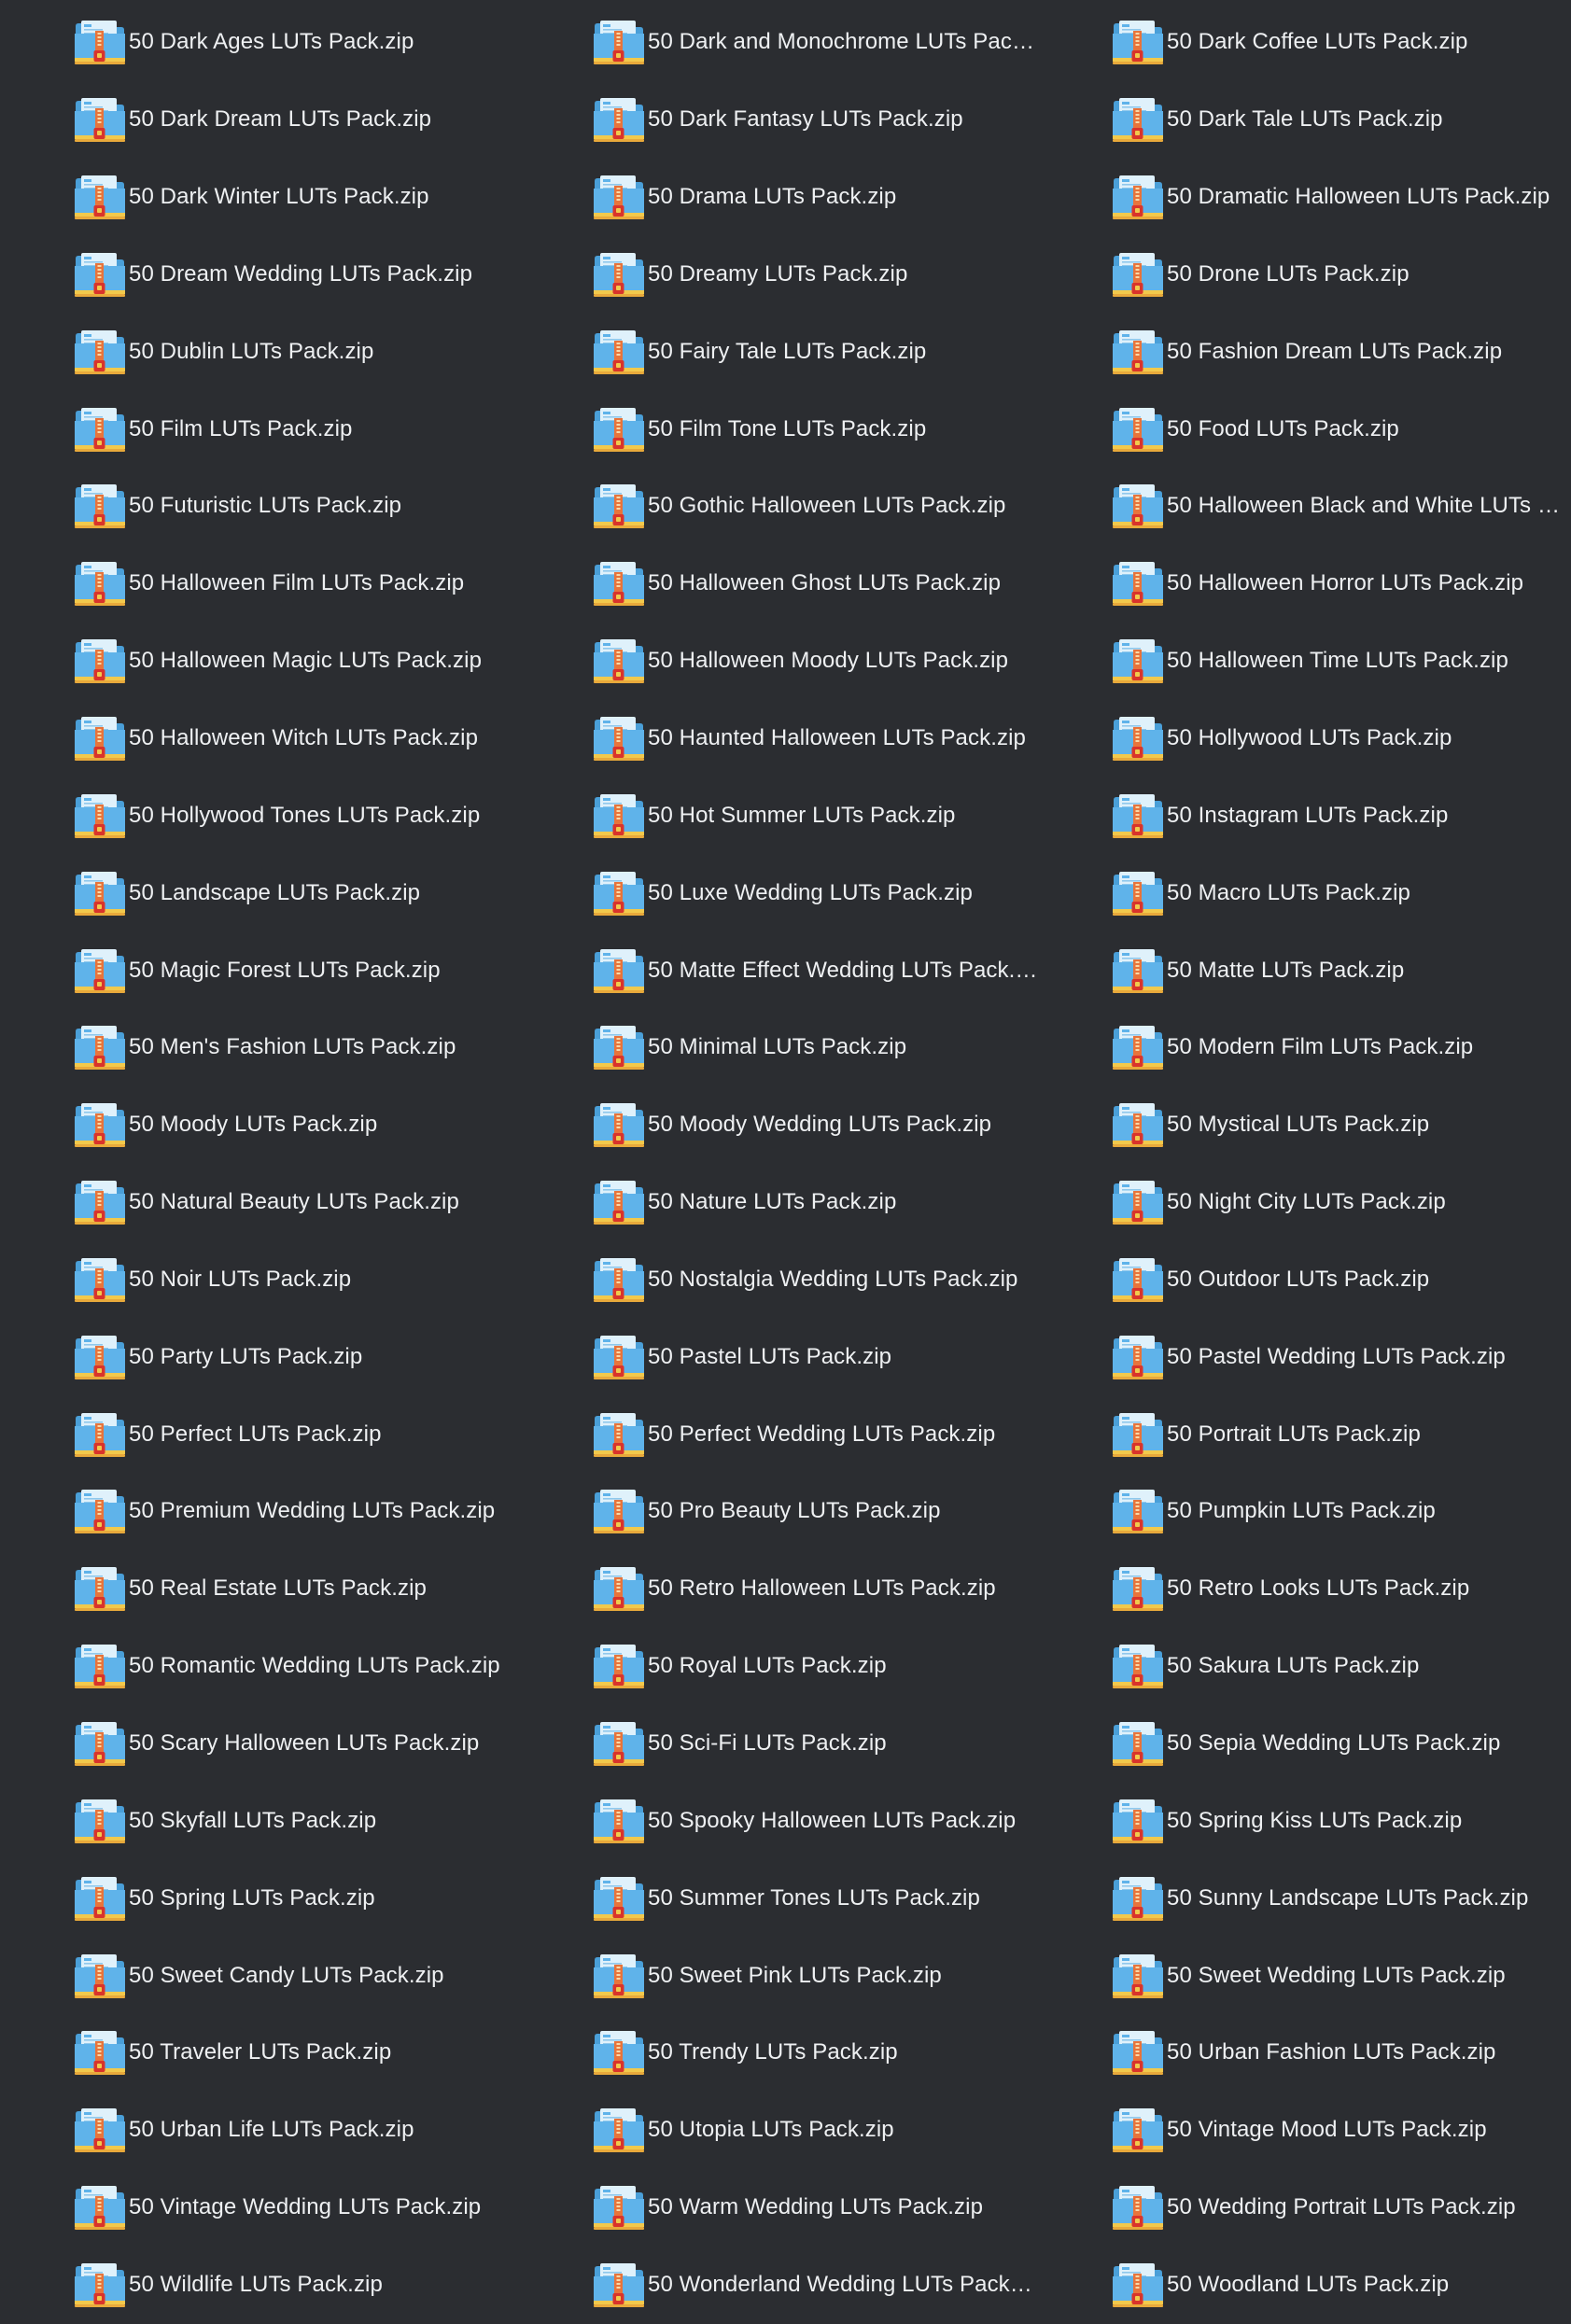 This screenshot has height=2324, width=1571. I want to click on file-item: 50 Drone LUTs Pack.zip, so click(1304, 275).